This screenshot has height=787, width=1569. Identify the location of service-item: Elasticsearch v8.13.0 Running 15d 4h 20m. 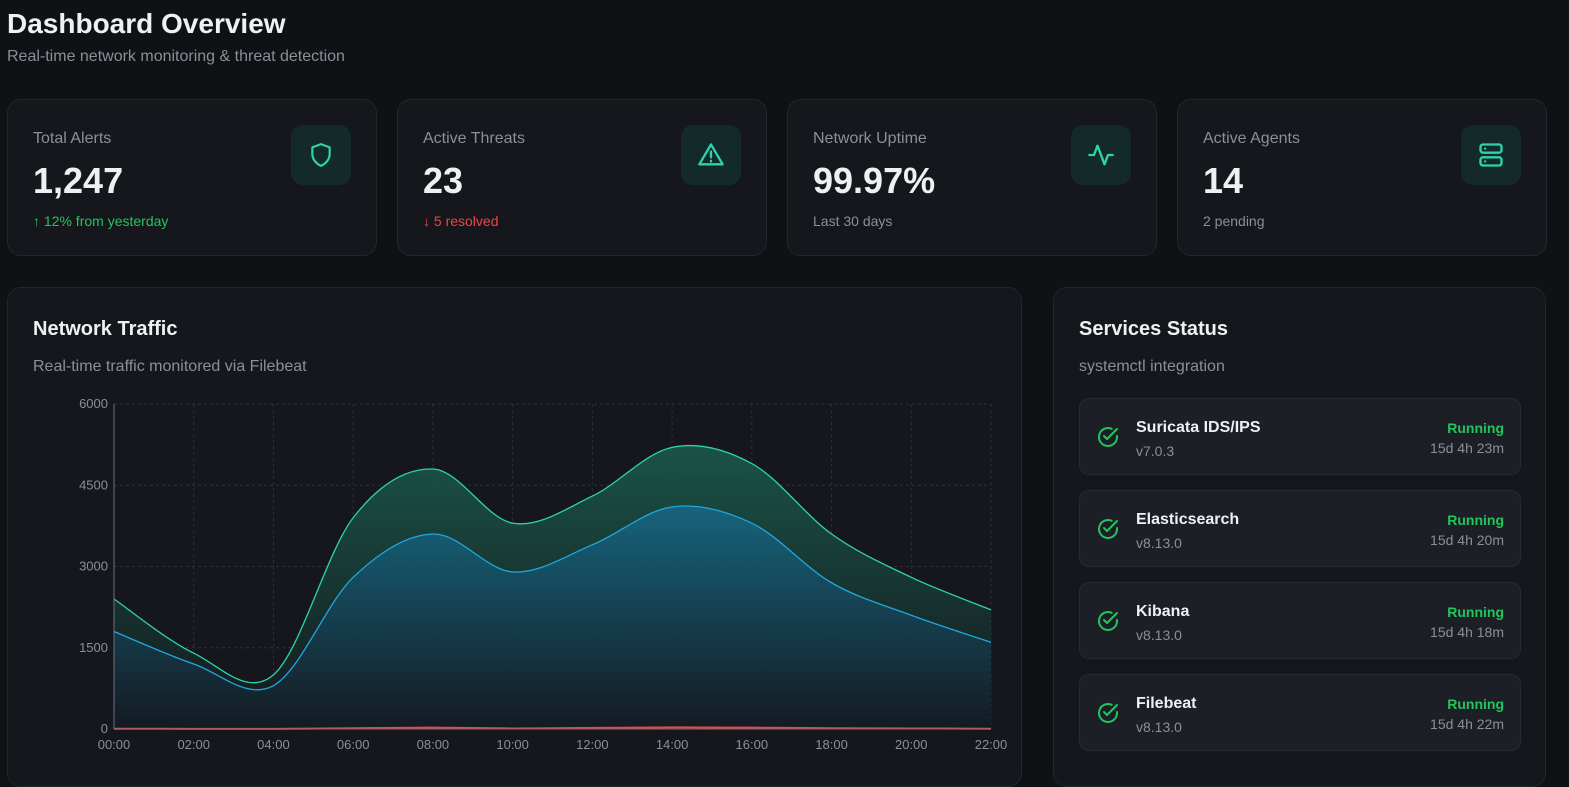
(1300, 528).